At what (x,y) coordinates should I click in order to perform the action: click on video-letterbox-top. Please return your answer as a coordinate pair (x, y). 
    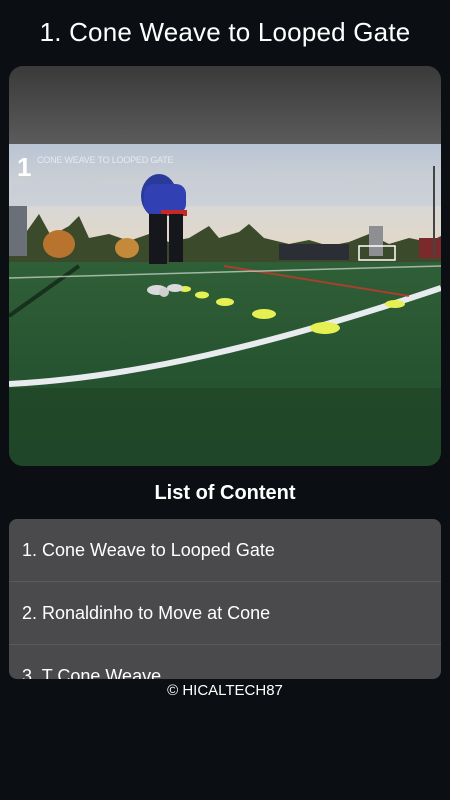
    Looking at the image, I should click on (225, 105).